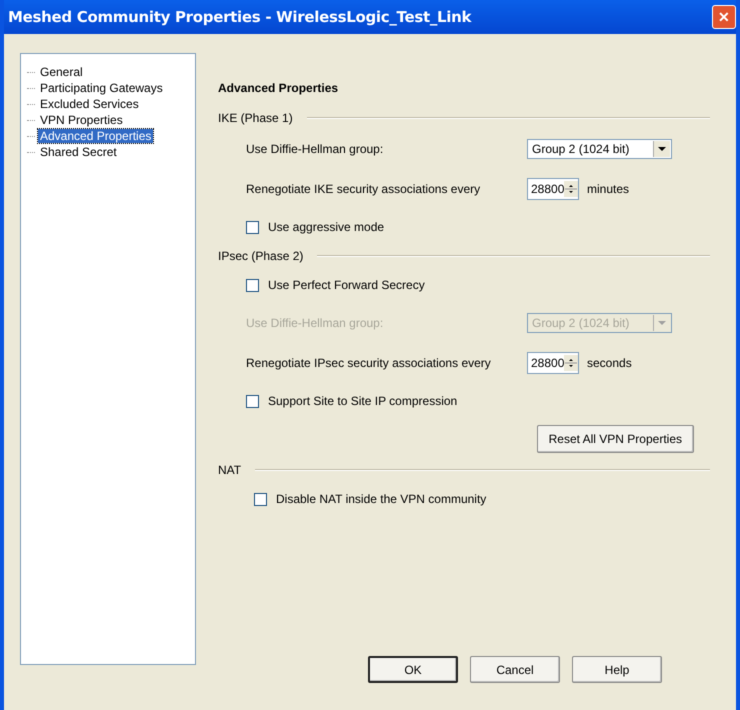 This screenshot has height=710, width=740. I want to click on checkbox-label: Use aggressive mode, so click(326, 227).